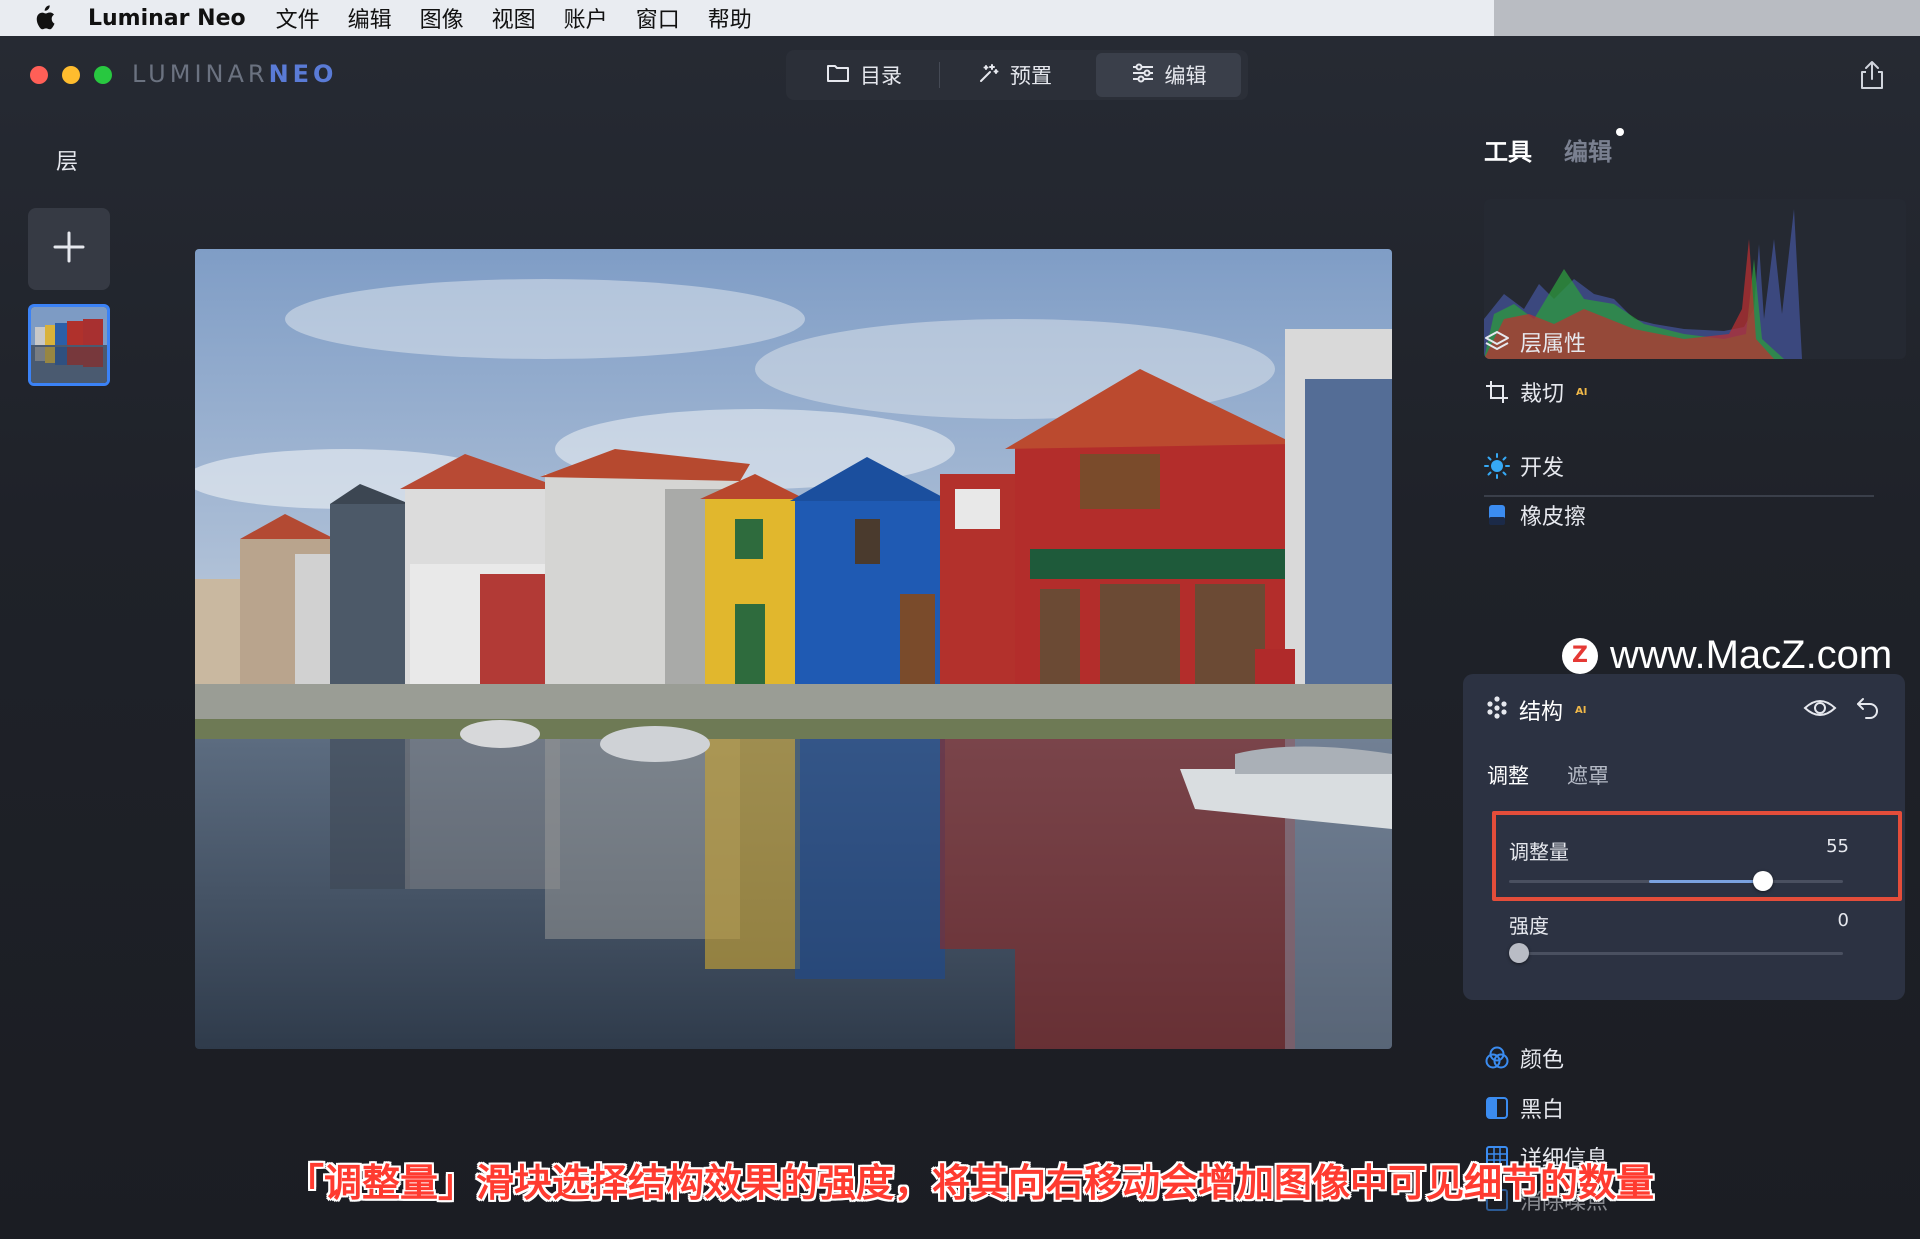  Describe the element at coordinates (1497, 515) in the screenshot. I see `eraser-icon` at that location.